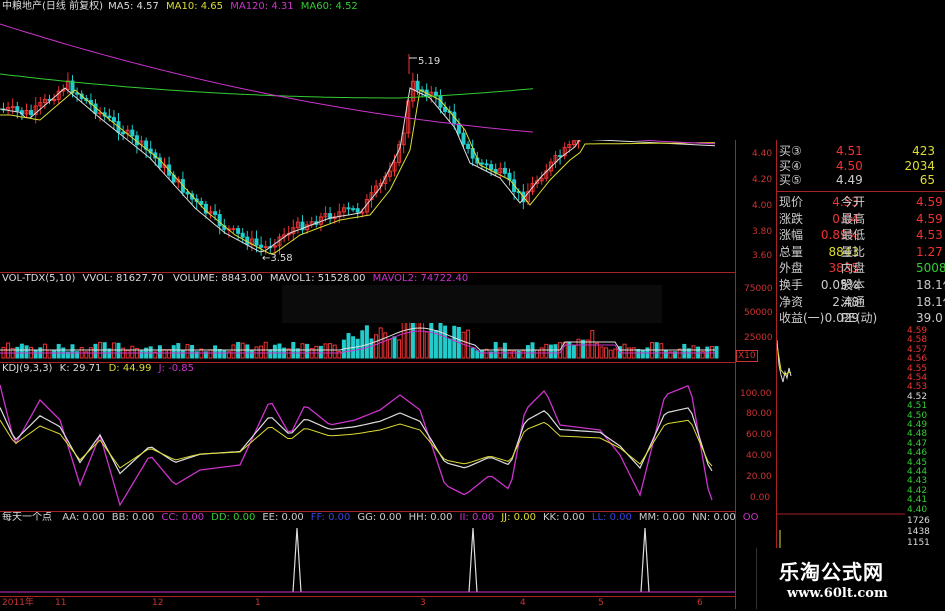 The height and width of the screenshot is (611, 945). Describe the element at coordinates (283, 517) in the screenshot. I see `indicator-value-4: EE: 0.00` at that location.